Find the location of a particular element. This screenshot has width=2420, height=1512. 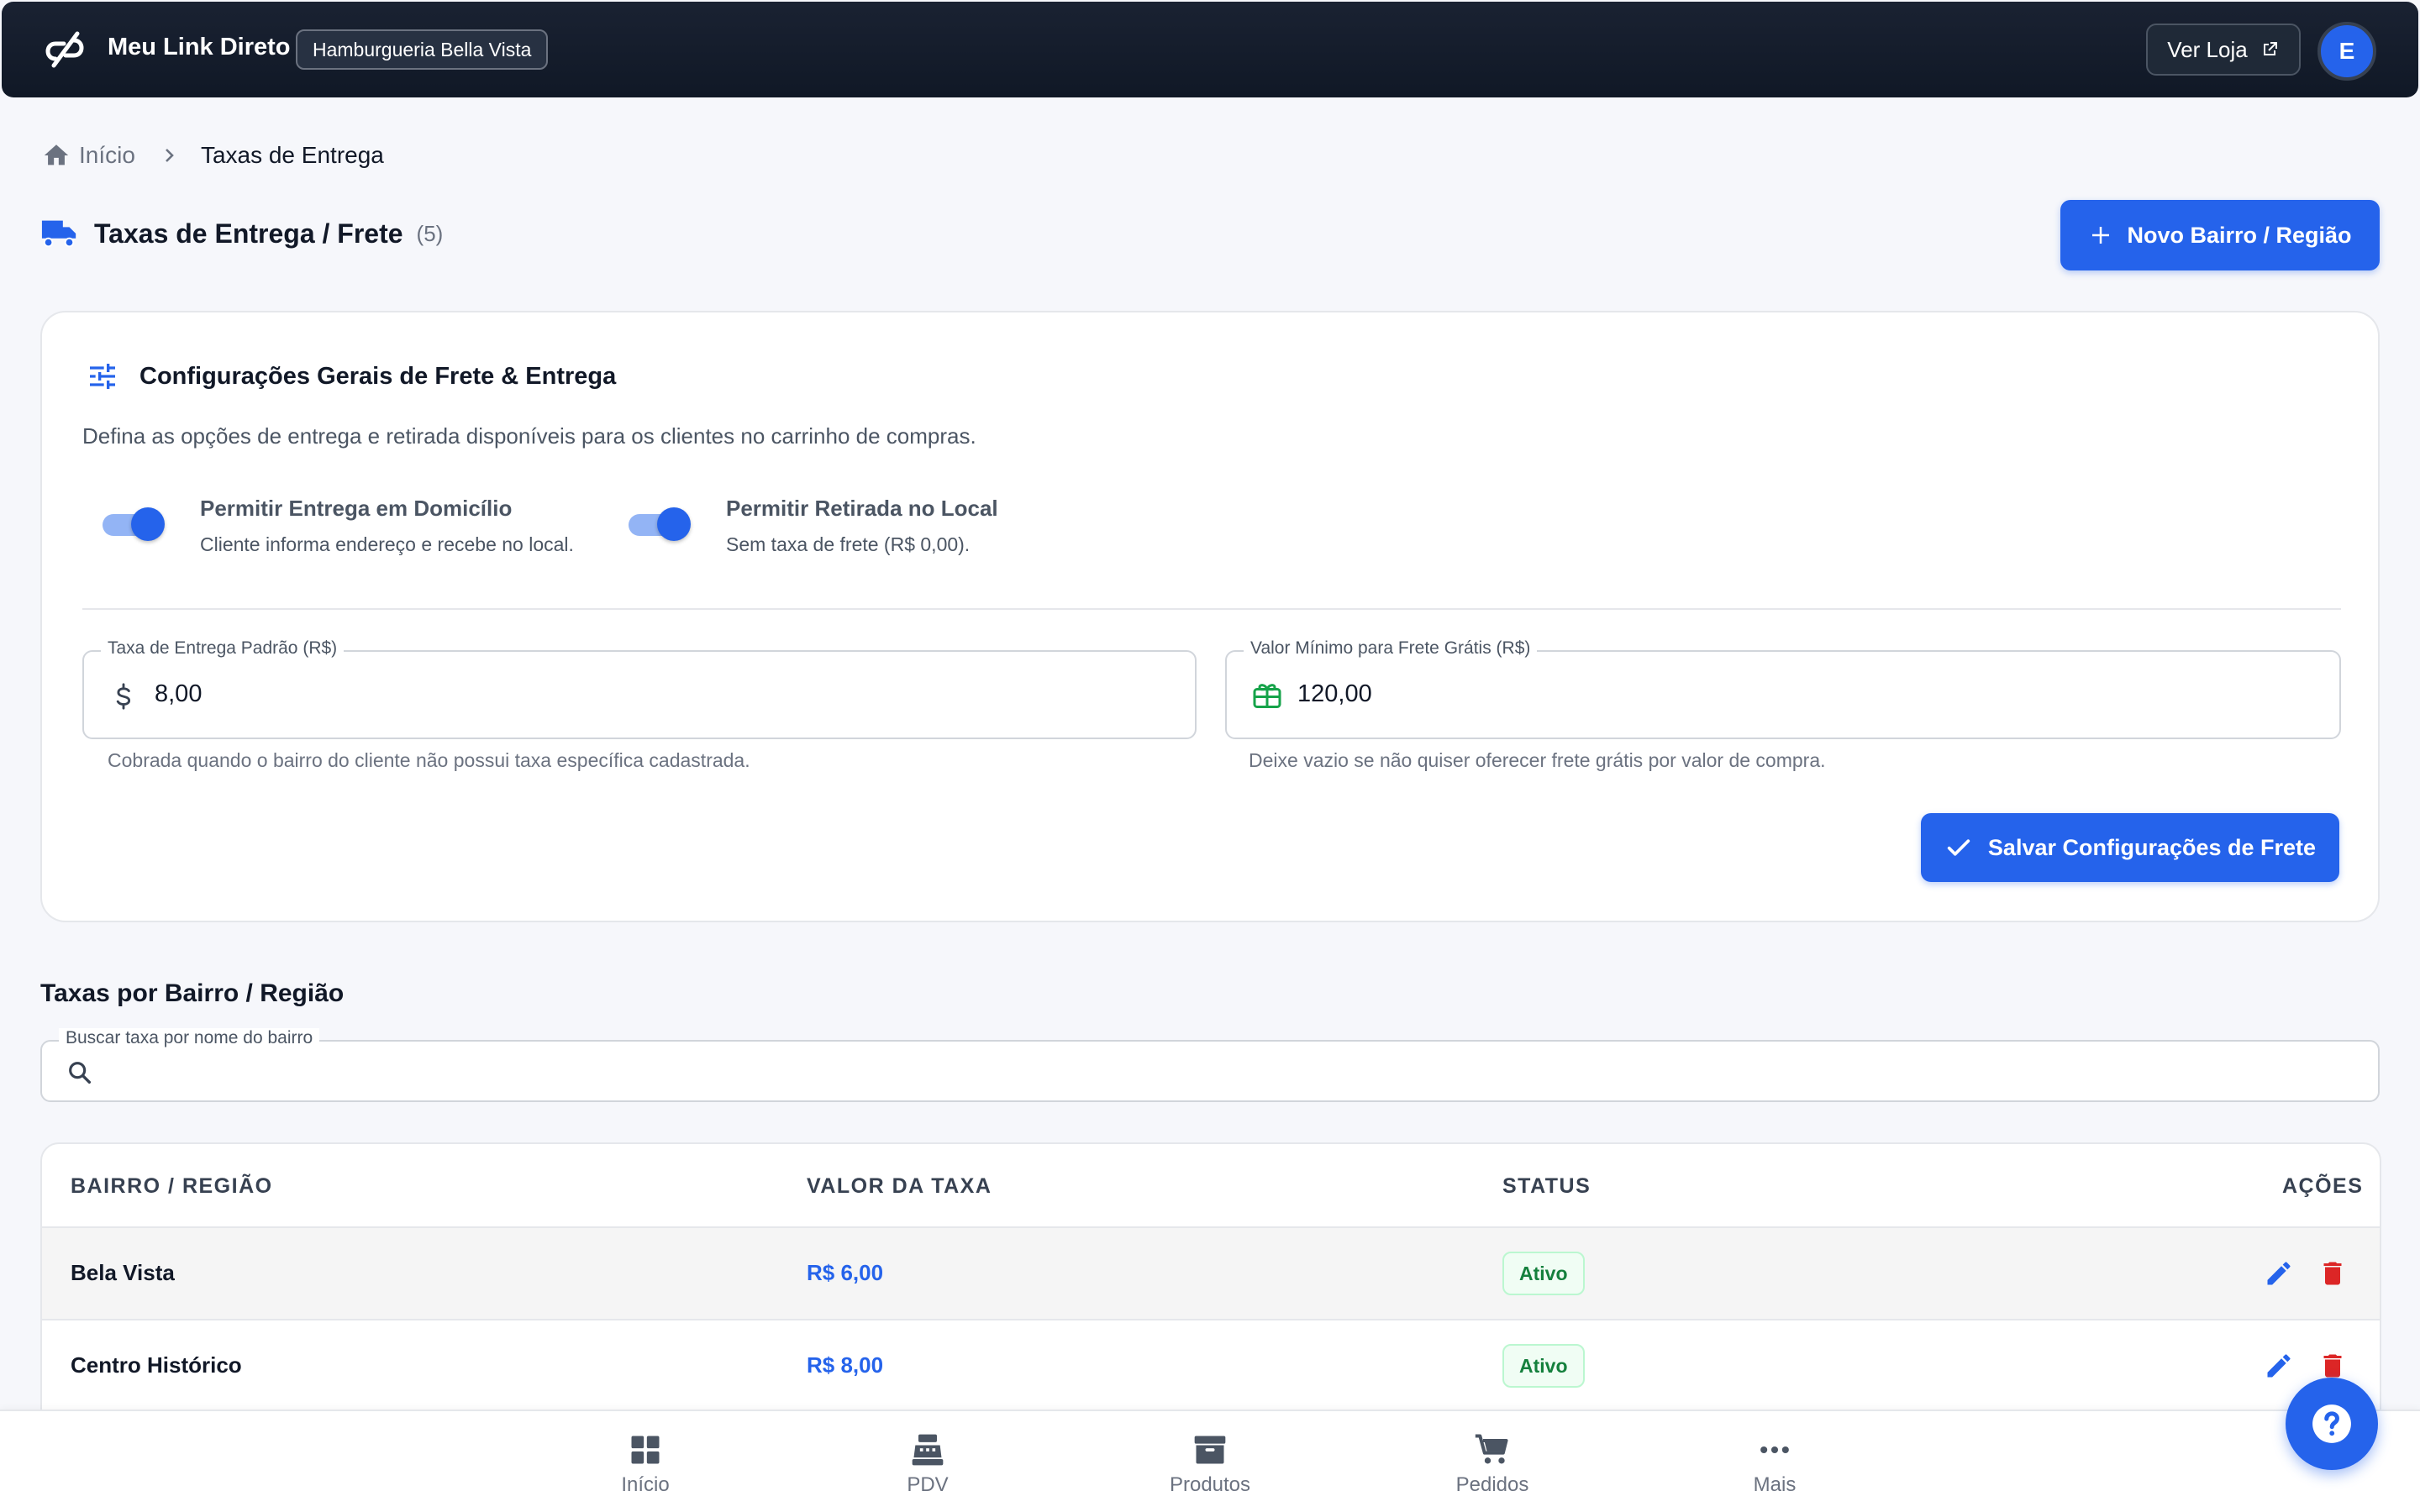

brand-name: Meu Link Direto is located at coordinates (199, 47).